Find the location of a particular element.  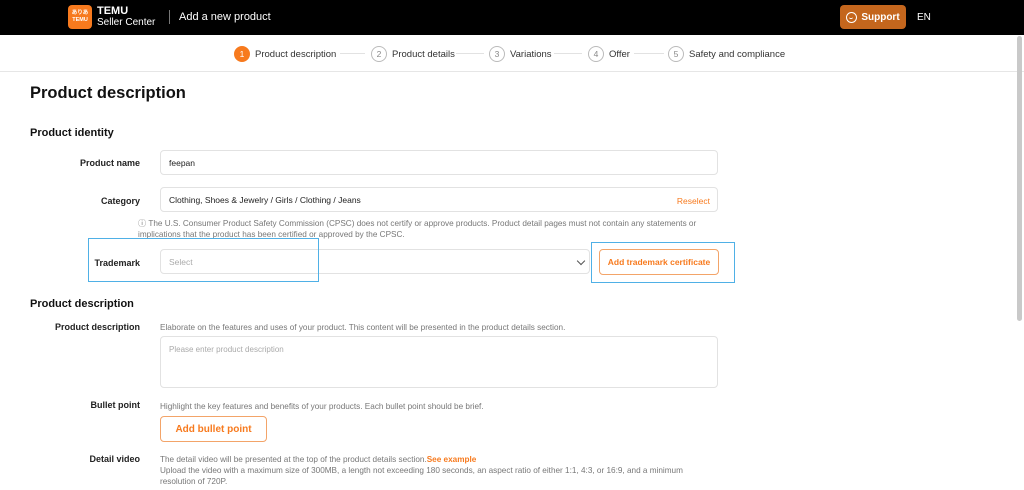

step-number: 1 is located at coordinates (242, 54).